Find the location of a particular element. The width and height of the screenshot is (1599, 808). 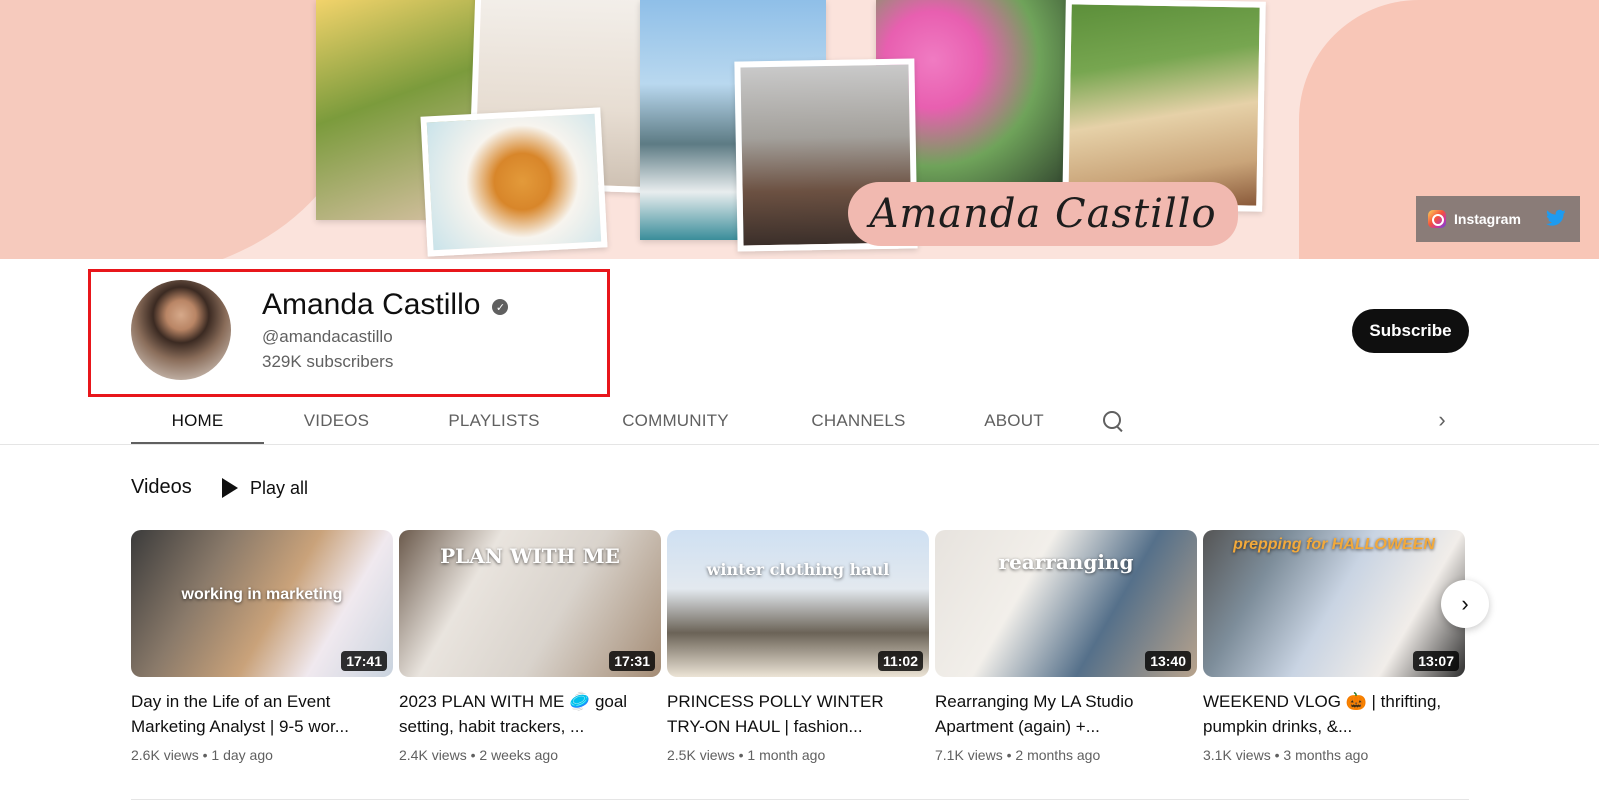

thumbnail-overlay-text: prepping for HALLOWEEN is located at coordinates (1334, 544).